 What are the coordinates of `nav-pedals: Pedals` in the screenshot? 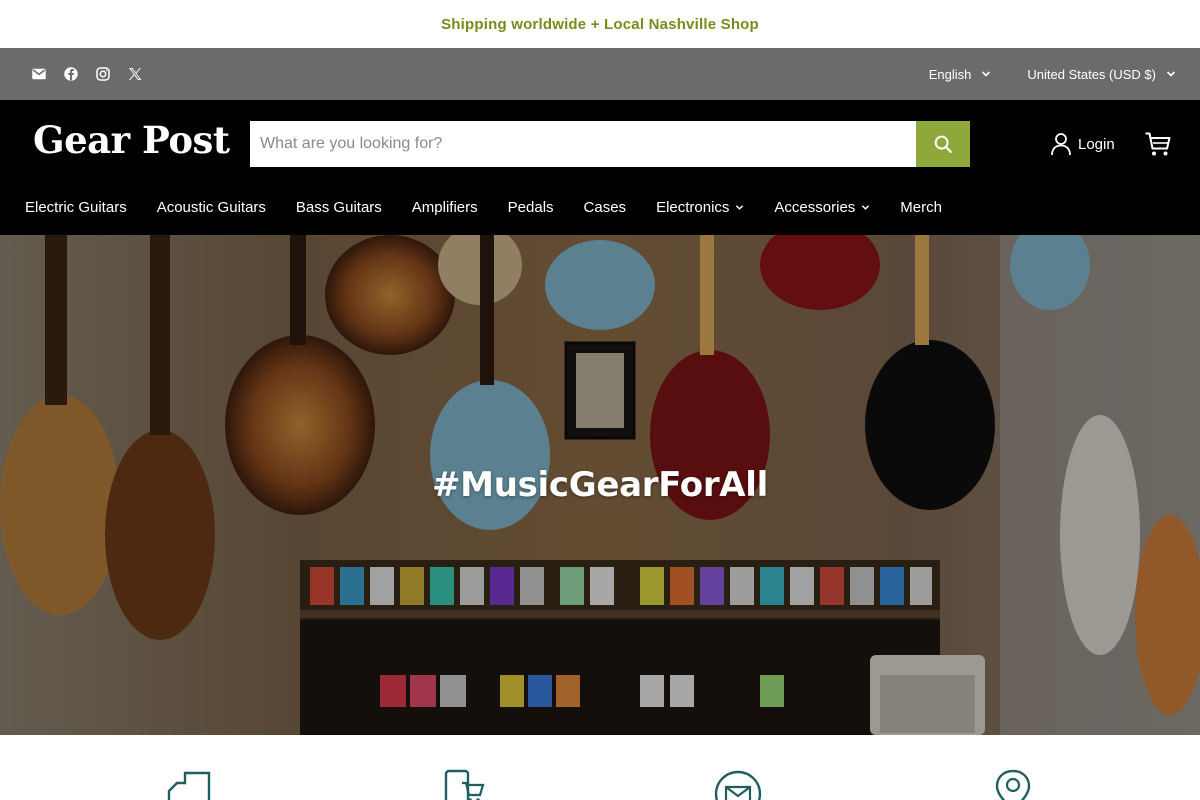 It's located at (531, 207).